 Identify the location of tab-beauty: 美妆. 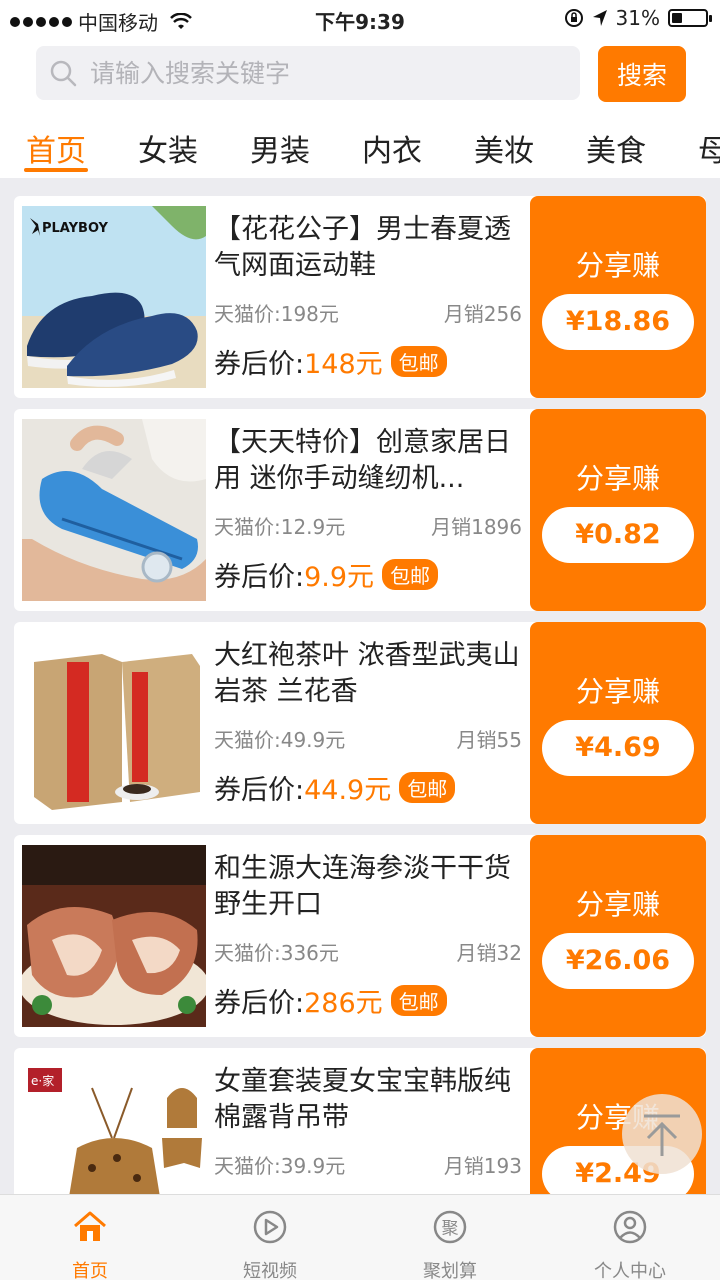
(504, 143).